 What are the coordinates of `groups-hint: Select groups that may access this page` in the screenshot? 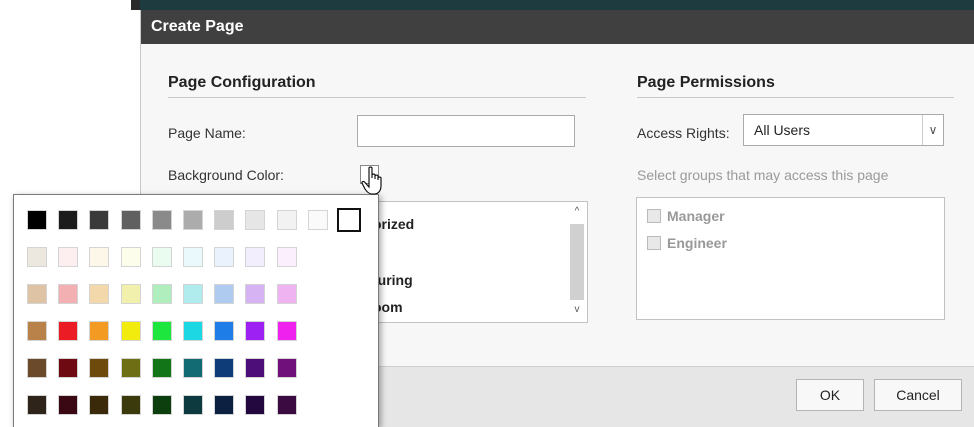 It's located at (763, 175).